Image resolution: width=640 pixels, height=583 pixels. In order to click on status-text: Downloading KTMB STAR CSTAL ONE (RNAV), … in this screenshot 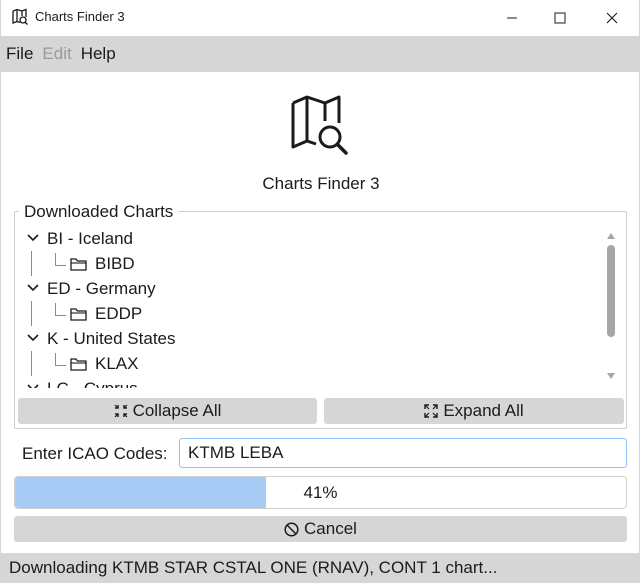, I will do `click(253, 567)`.